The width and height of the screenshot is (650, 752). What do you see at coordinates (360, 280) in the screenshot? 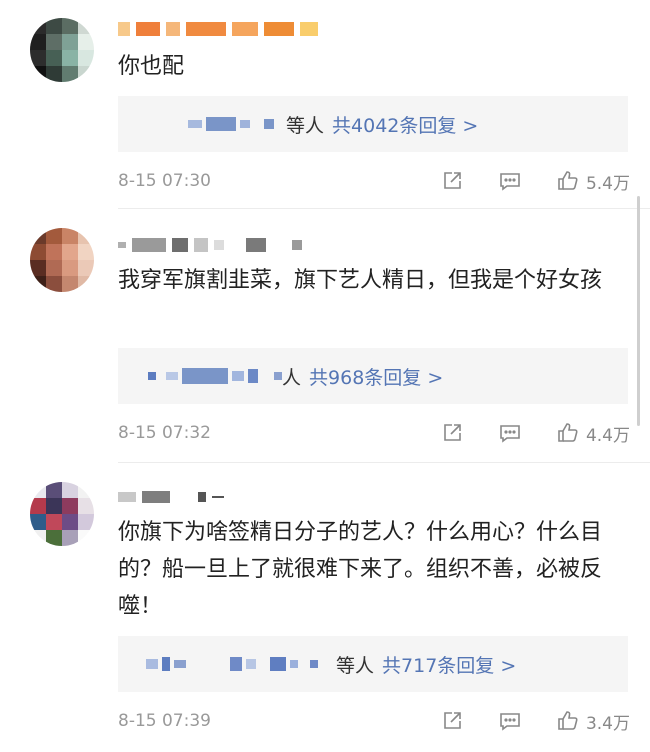
I see `comment-text: 我穿军旗割韭菜，旗下艺人精日，但我是个好女孩` at bounding box center [360, 280].